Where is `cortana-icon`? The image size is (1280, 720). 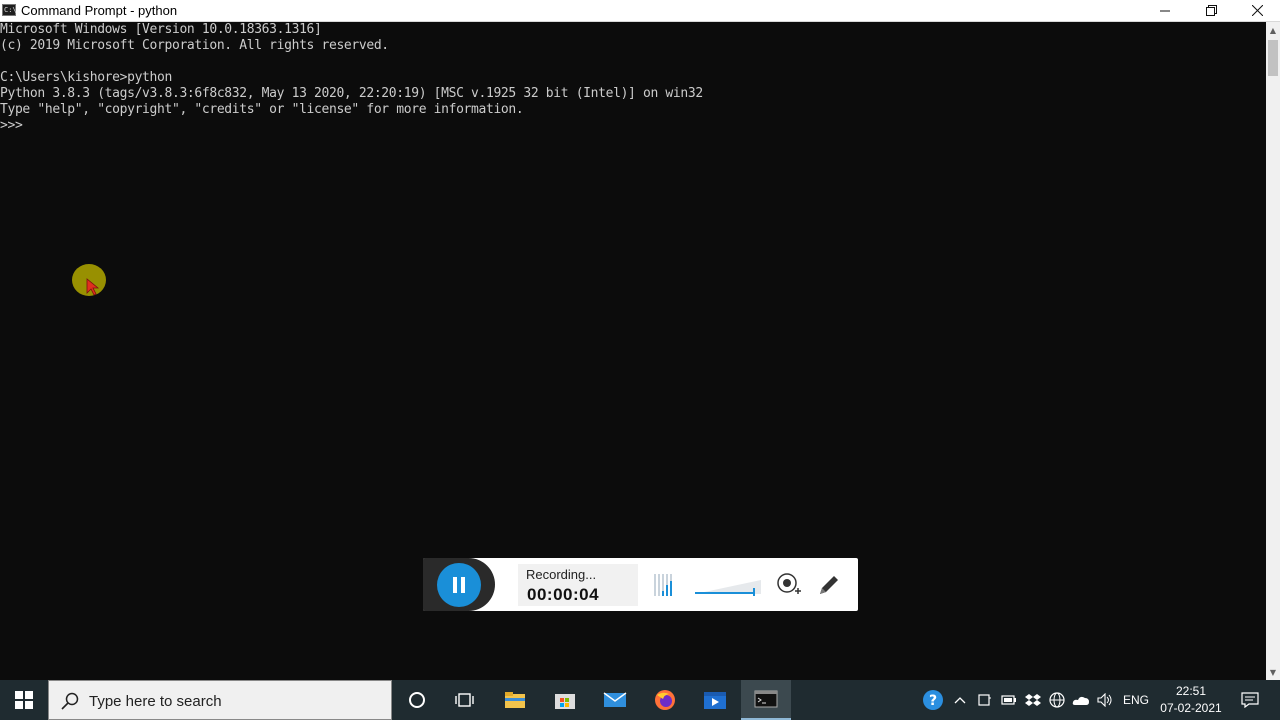
cortana-icon is located at coordinates (417, 700).